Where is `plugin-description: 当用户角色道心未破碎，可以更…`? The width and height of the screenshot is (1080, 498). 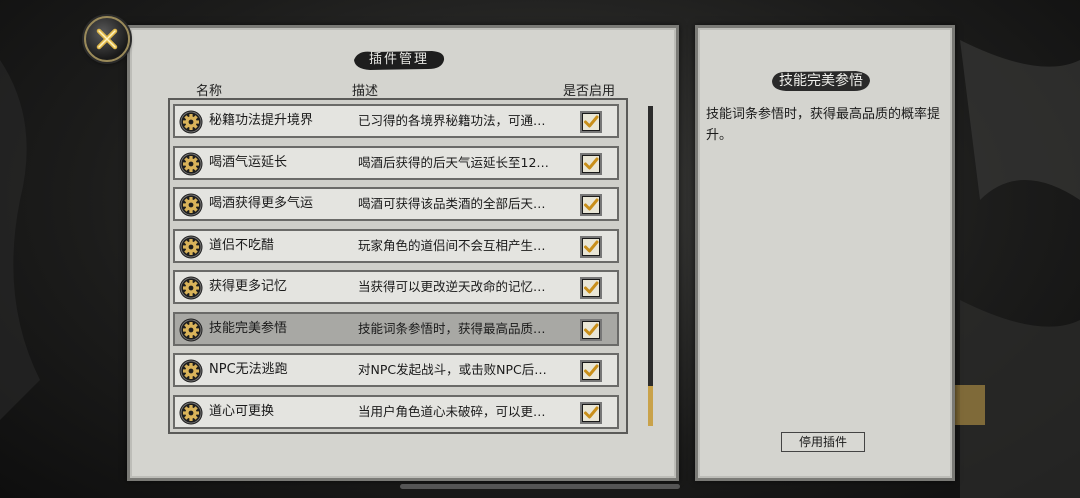
plugin-description: 当用户角色道心未破碎，可以更… is located at coordinates (452, 411).